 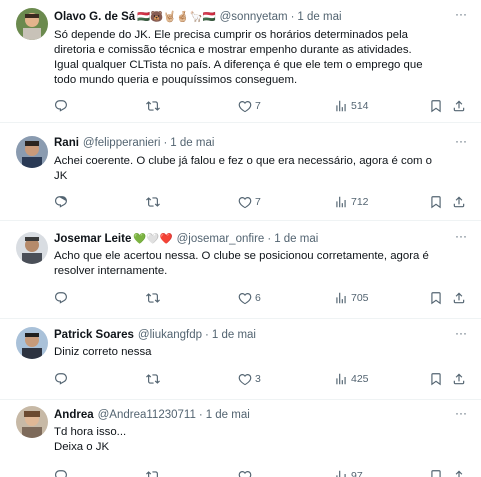 What do you see at coordinates (351, 379) in the screenshot?
I see `views-button: 425` at bounding box center [351, 379].